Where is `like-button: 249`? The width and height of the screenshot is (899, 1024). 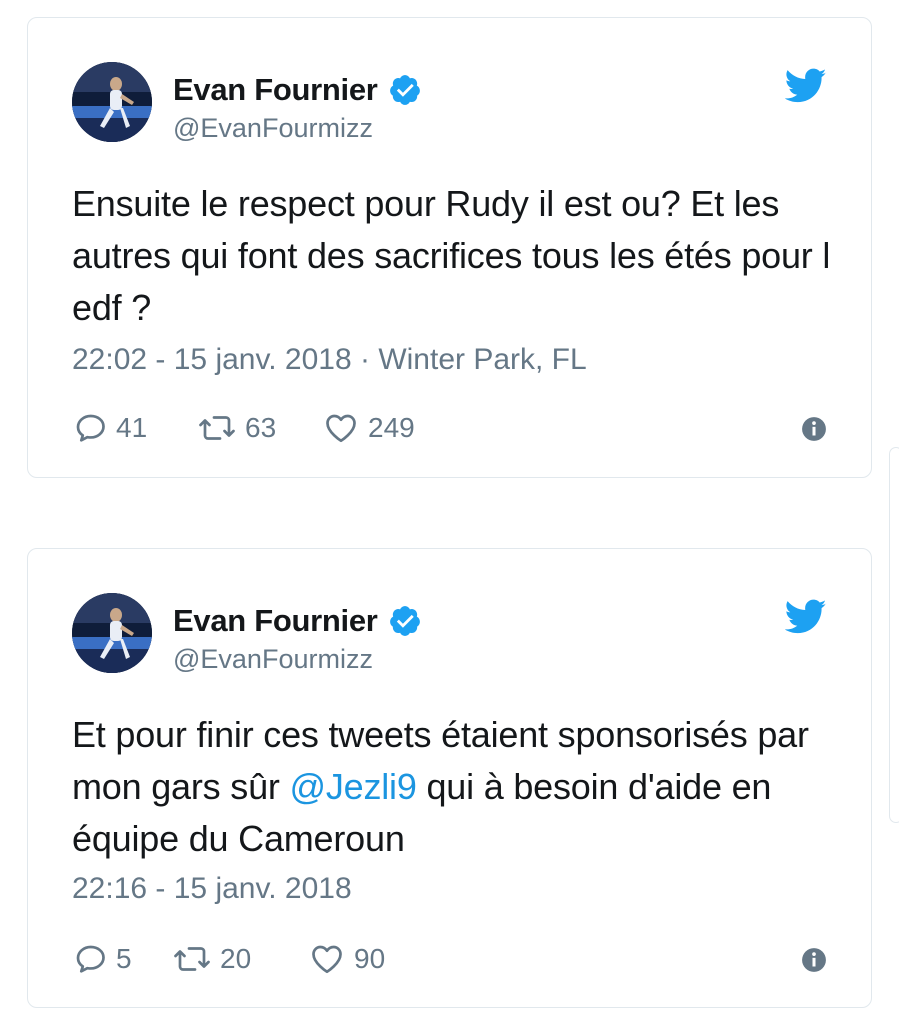
like-button: 249 is located at coordinates (368, 428).